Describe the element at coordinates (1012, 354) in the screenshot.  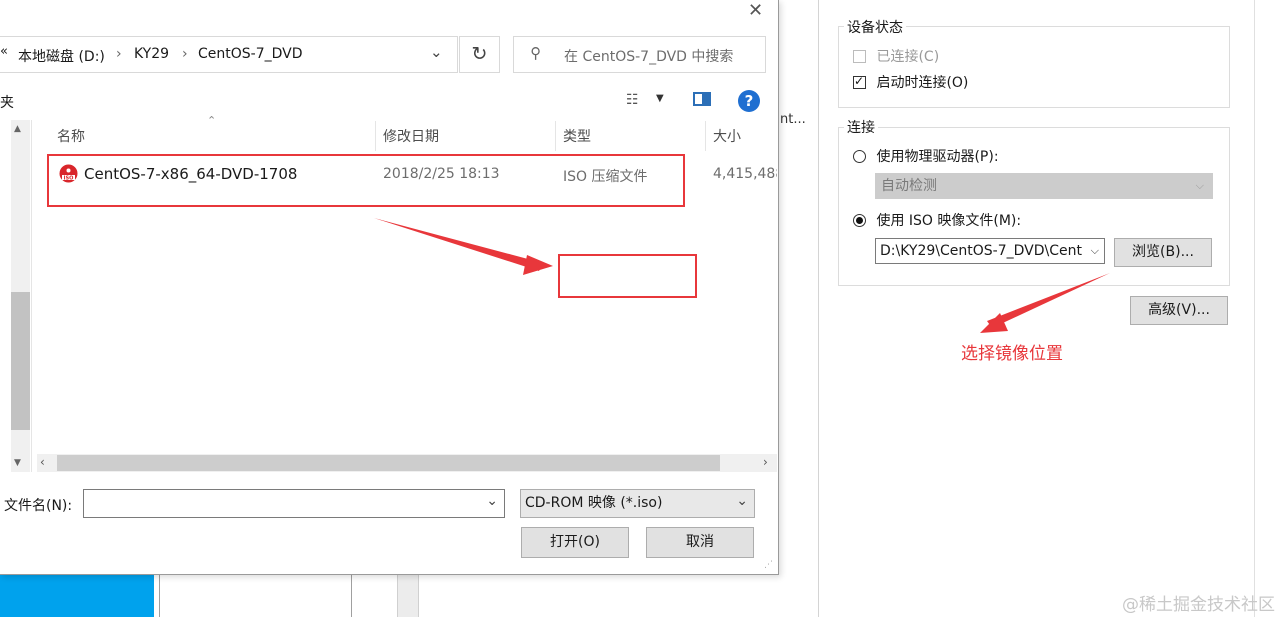
I see `annotation-caption: 选择镜像位置` at that location.